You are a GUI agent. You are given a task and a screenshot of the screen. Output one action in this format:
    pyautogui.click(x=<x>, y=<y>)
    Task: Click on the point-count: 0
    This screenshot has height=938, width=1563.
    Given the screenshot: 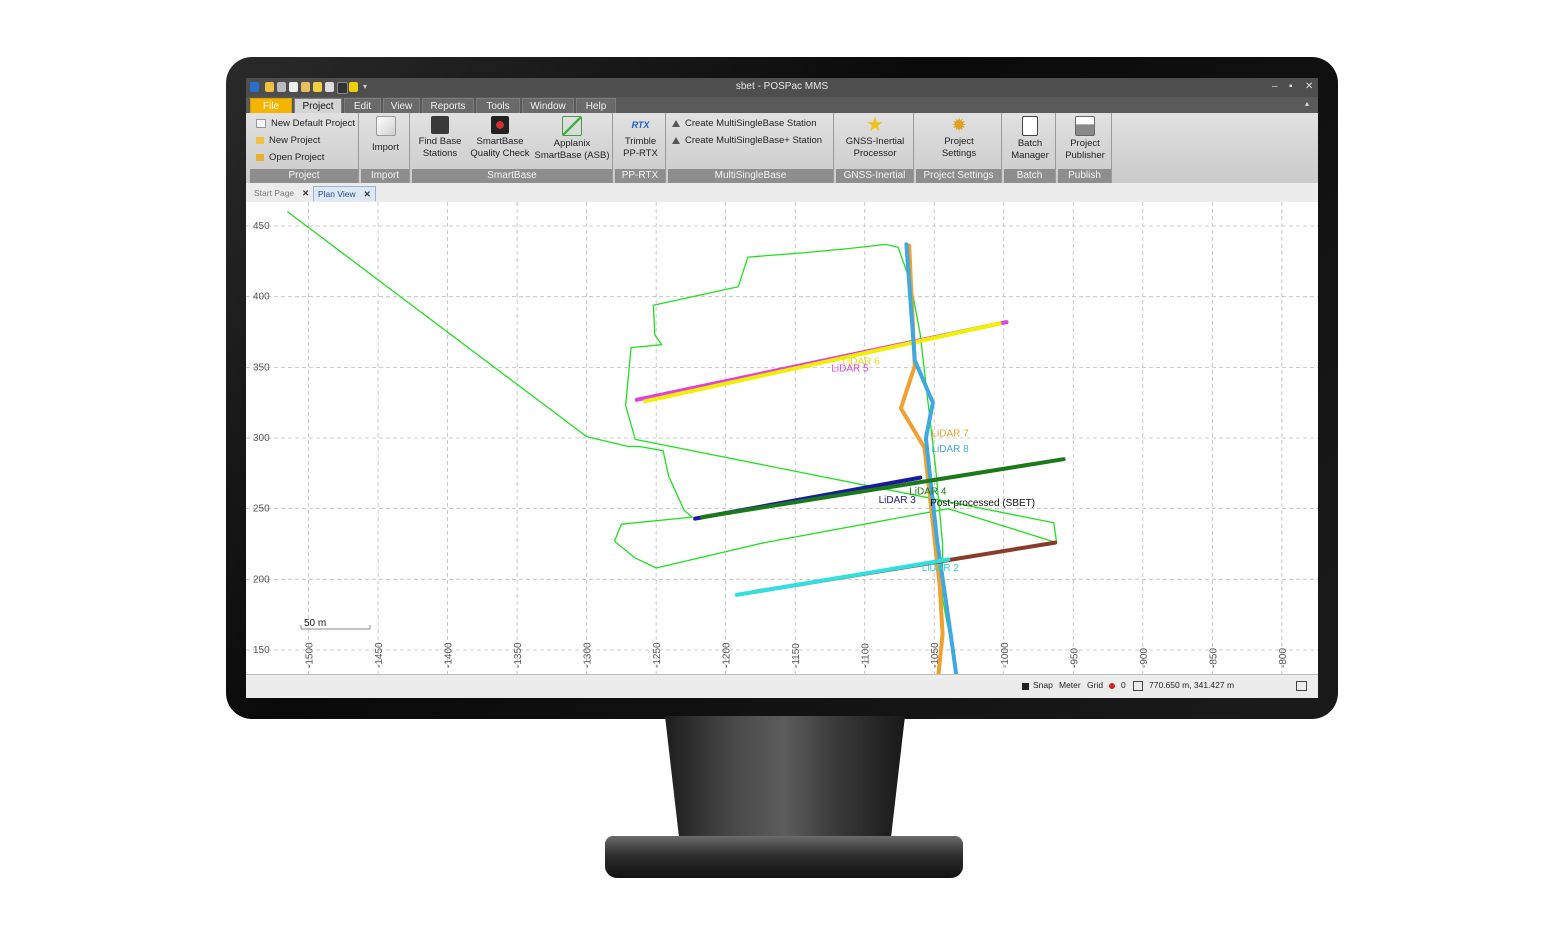 What is the action you would take?
    pyautogui.click(x=1123, y=685)
    